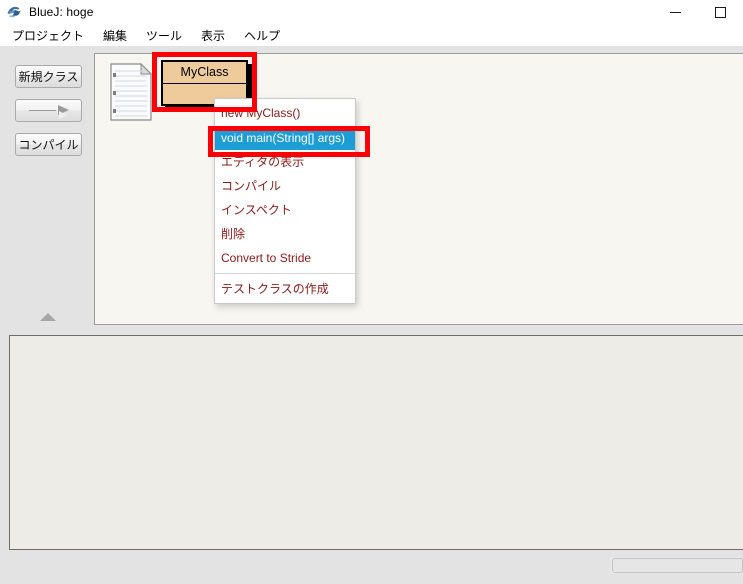  Describe the element at coordinates (677, 565) in the screenshot. I see `horizontal-scrollbar-thumb` at that location.